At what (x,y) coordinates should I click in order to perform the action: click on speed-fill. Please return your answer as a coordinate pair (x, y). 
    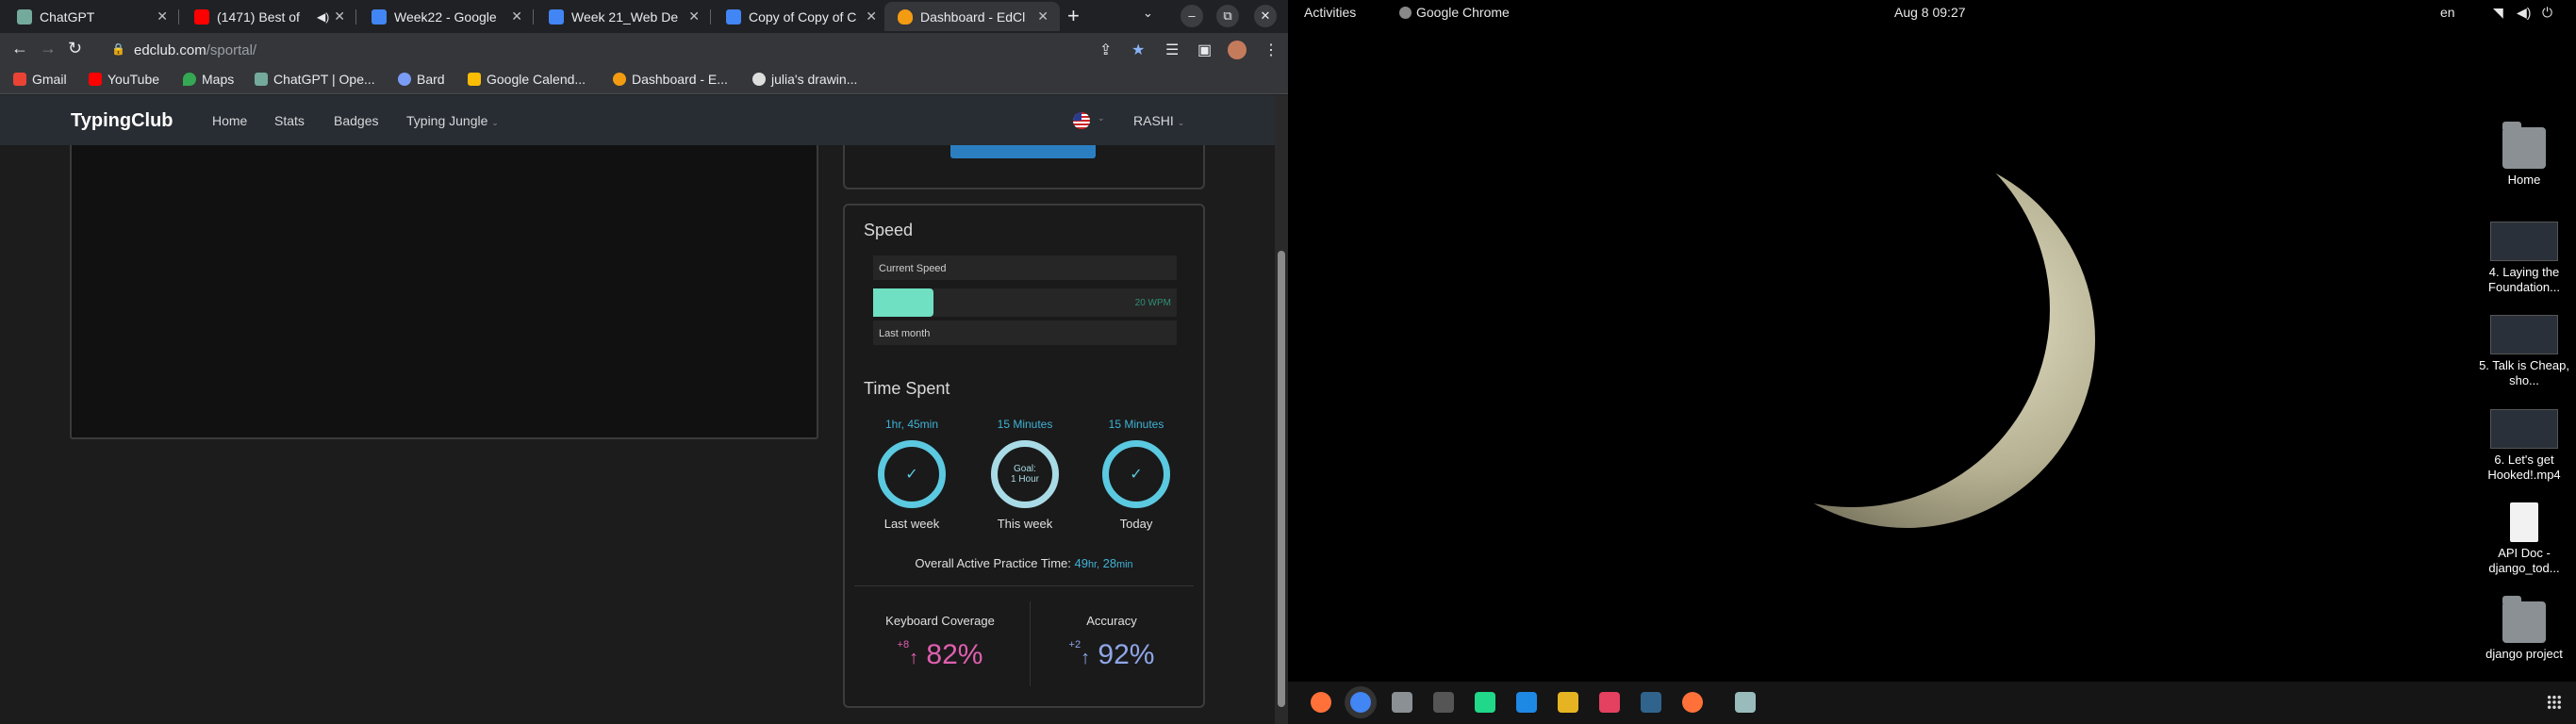
    Looking at the image, I should click on (903, 302).